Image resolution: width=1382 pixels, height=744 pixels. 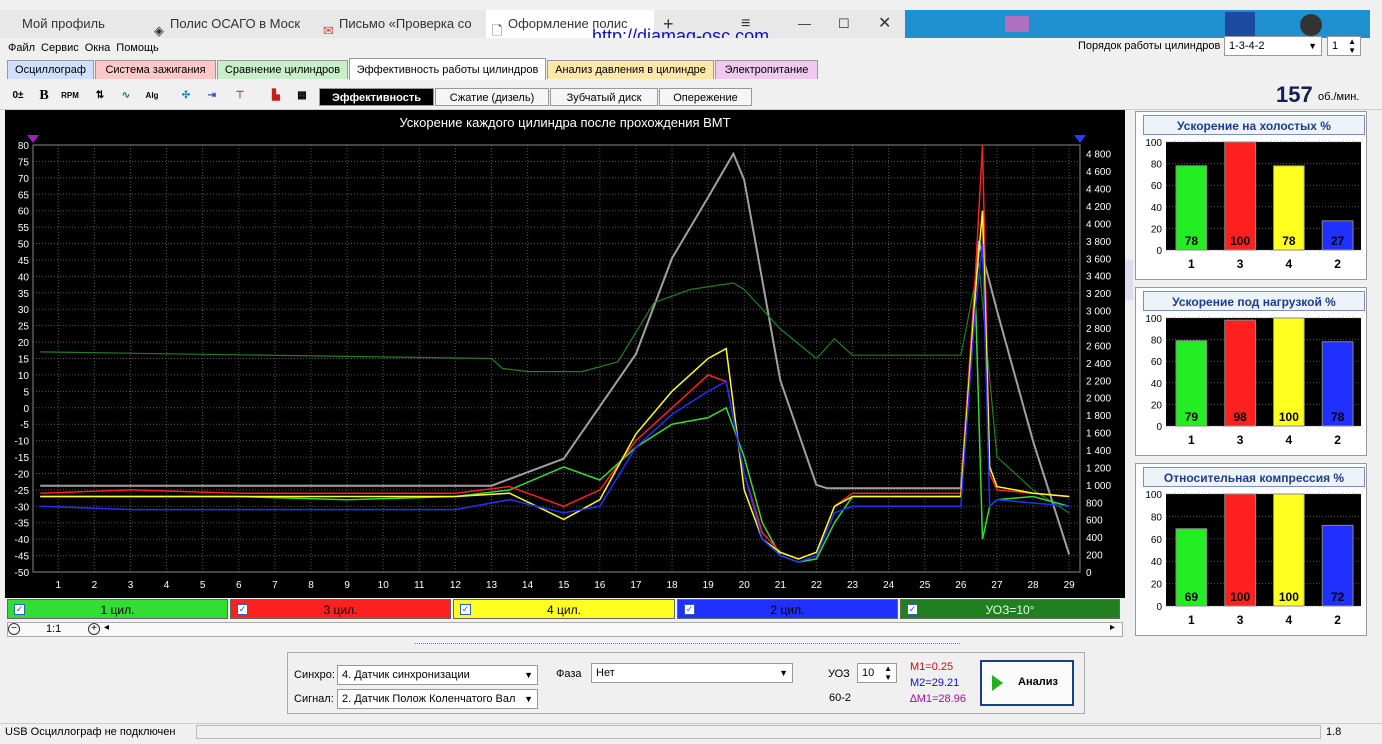 What do you see at coordinates (90, 732) in the screenshot?
I see `status-text: USB Осциллограф не подключен` at bounding box center [90, 732].